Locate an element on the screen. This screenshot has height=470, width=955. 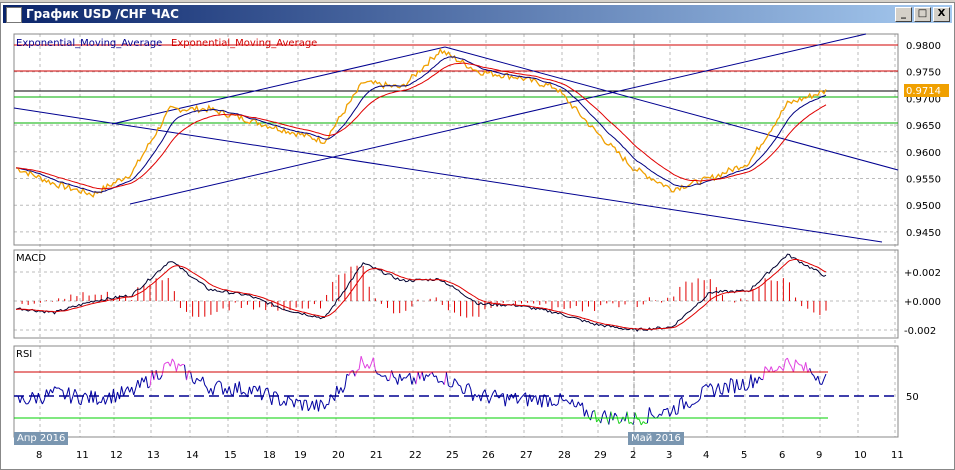
x-tick-label: 15 is located at coordinates (230, 455).